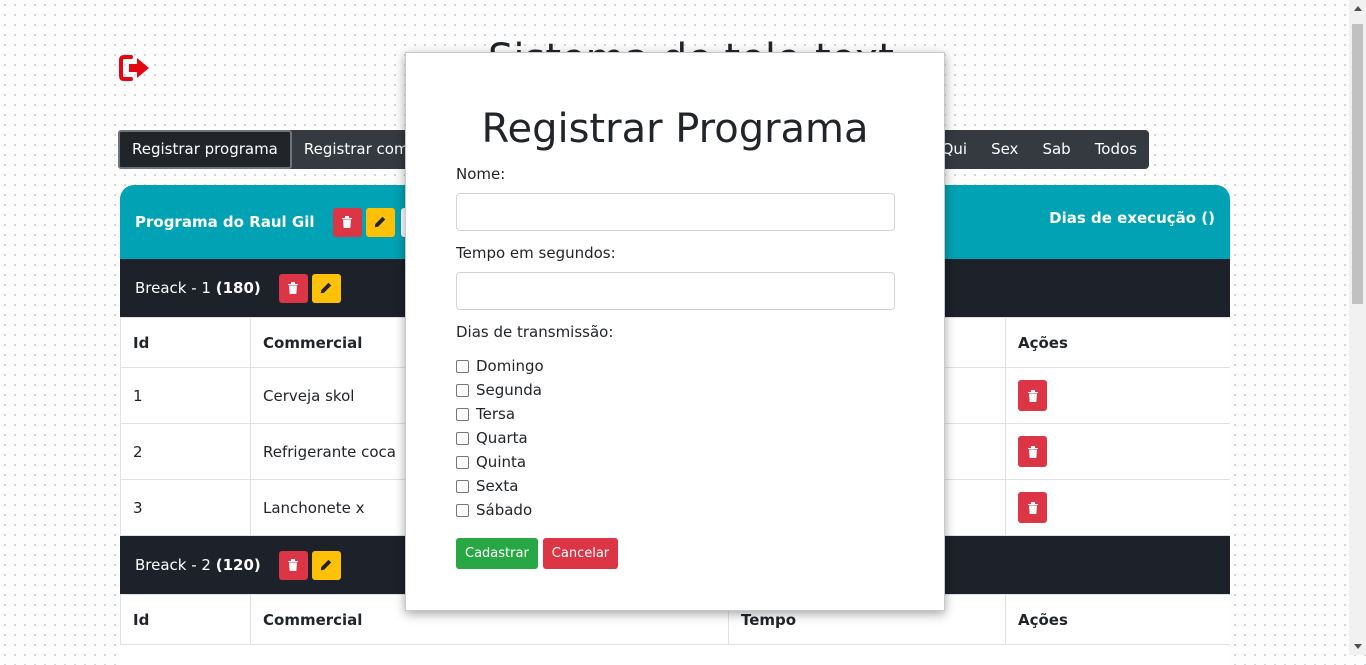 This screenshot has width=1366, height=665. I want to click on day-option-tersa: Tersa, so click(675, 414).